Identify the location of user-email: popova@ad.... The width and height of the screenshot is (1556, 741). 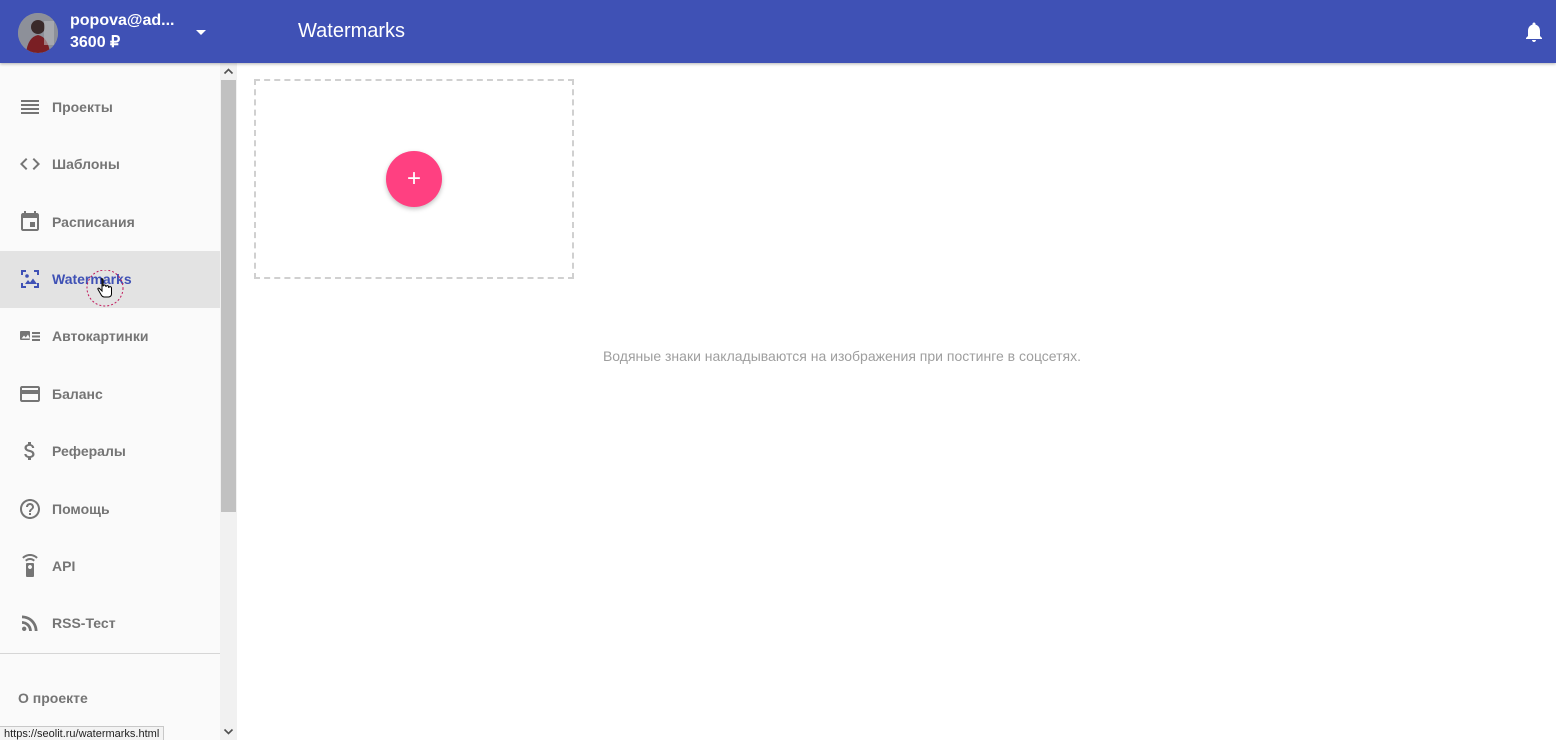
(122, 20).